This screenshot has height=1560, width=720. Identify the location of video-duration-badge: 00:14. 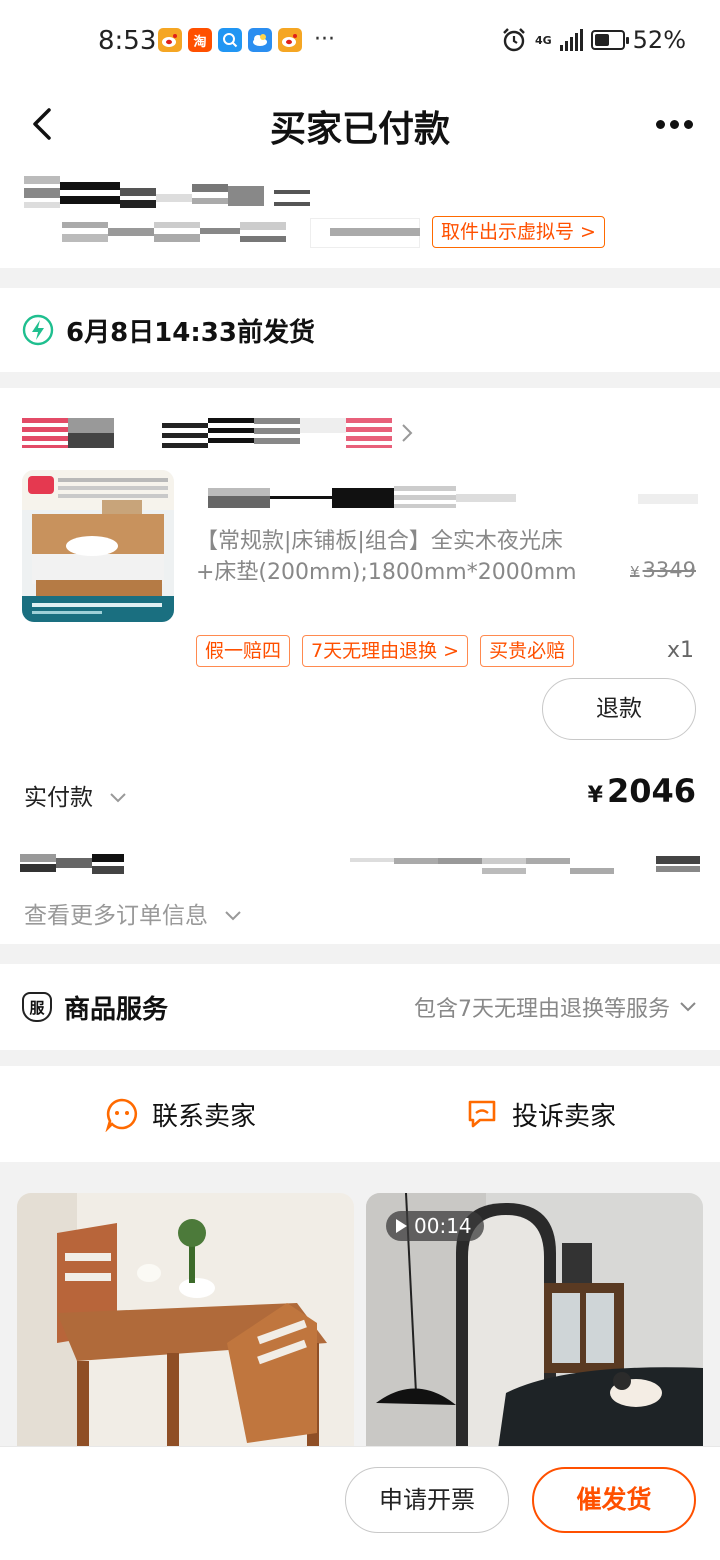
(435, 1226).